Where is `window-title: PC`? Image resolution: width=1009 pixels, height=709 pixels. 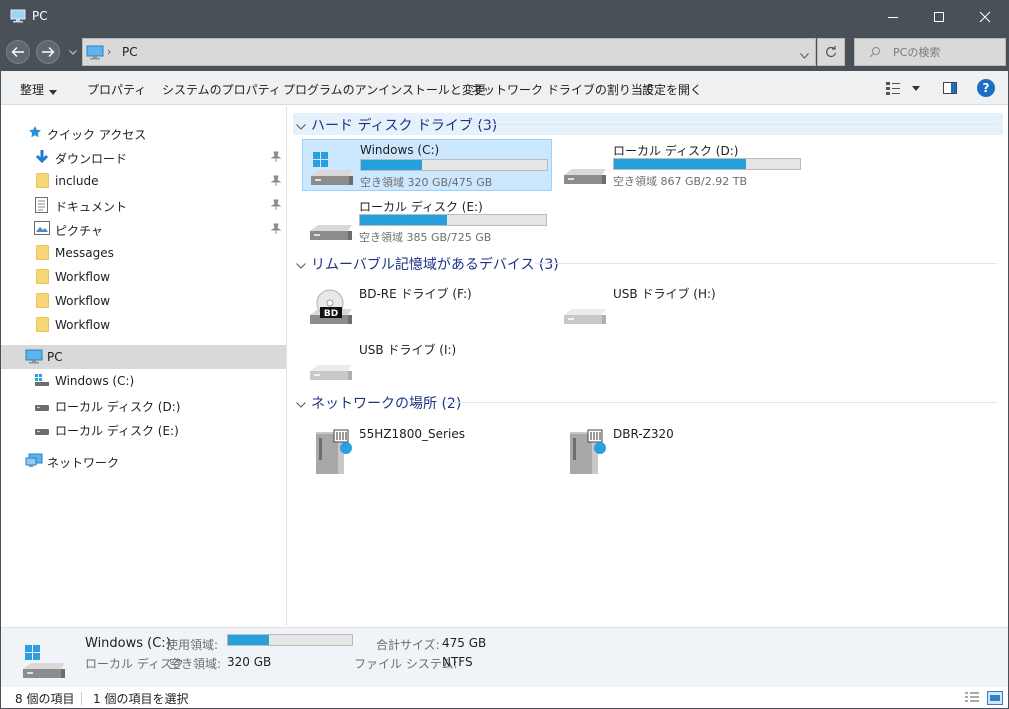 window-title: PC is located at coordinates (40, 16).